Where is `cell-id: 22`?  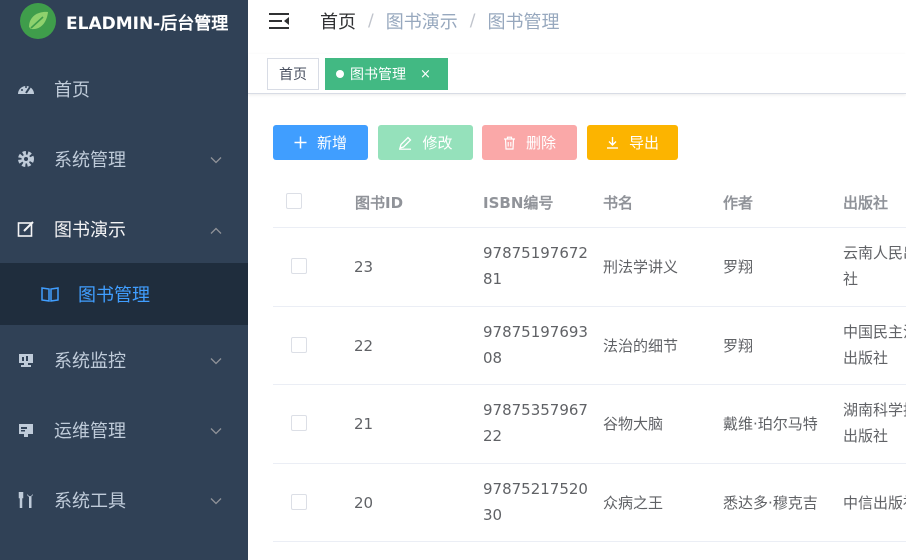
cell-id: 22 is located at coordinates (364, 345).